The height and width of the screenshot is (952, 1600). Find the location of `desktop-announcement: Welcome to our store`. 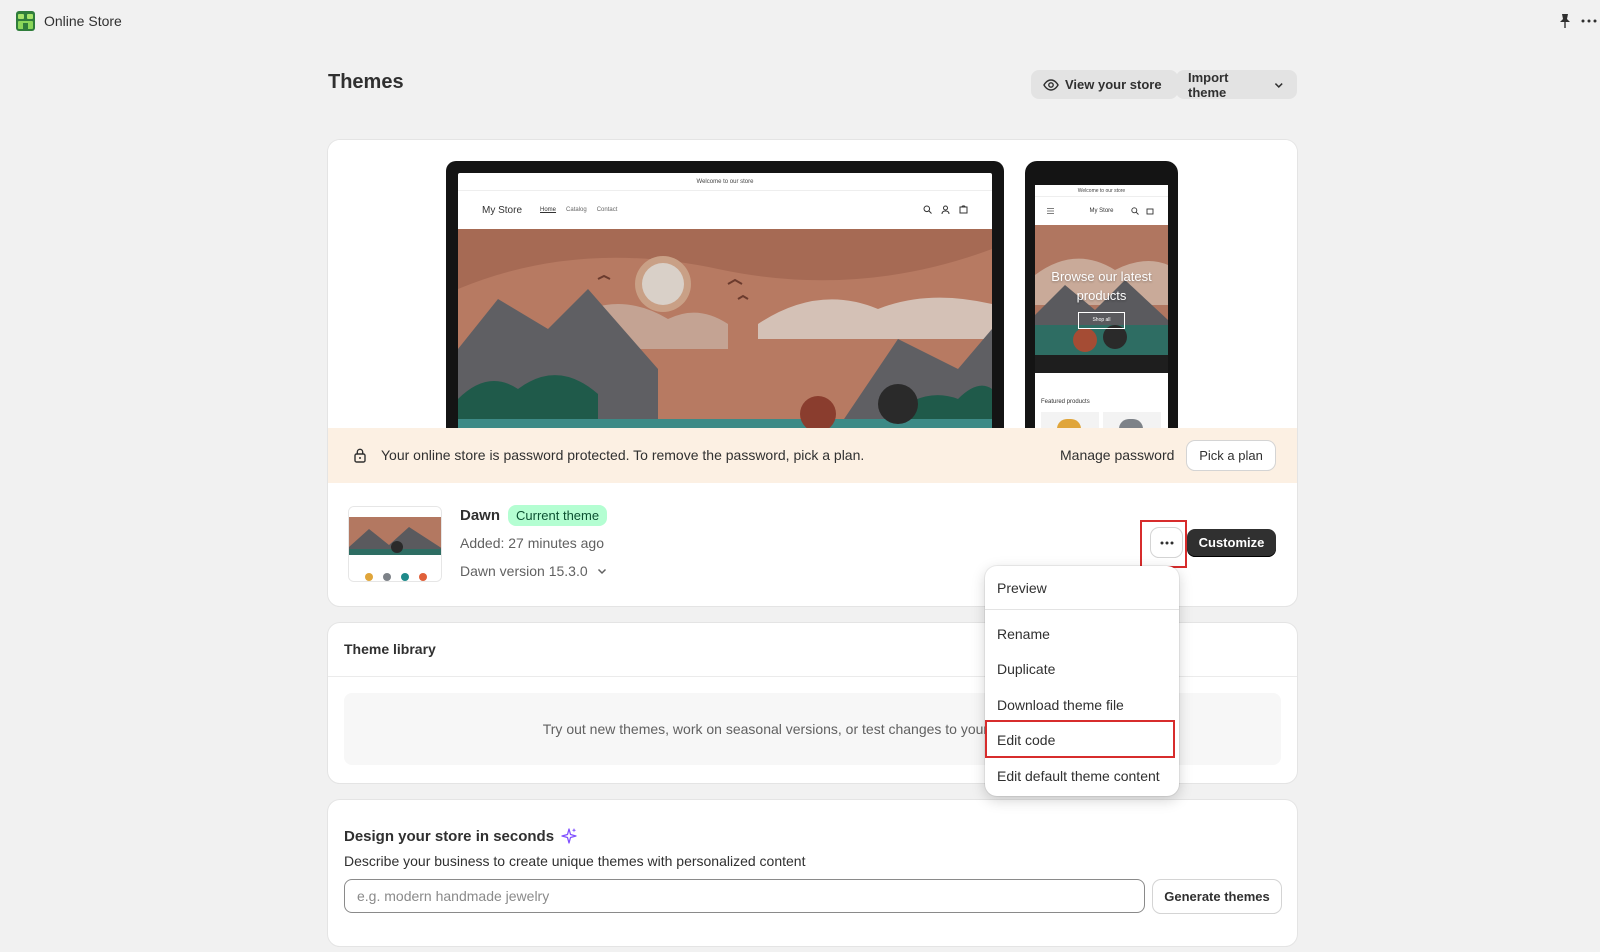

desktop-announcement: Welcome to our store is located at coordinates (725, 182).